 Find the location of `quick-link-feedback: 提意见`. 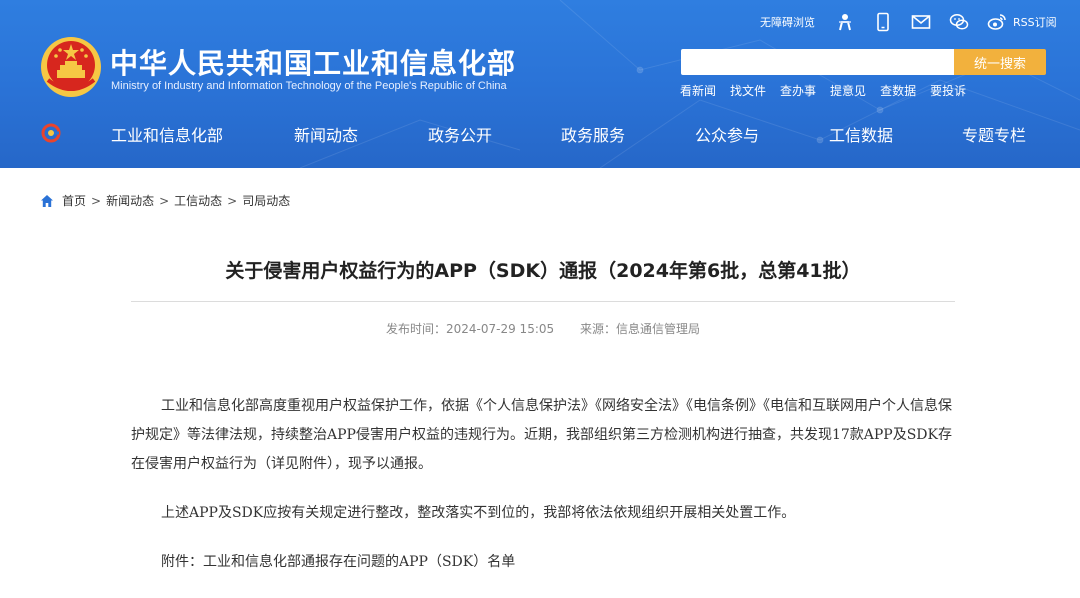

quick-link-feedback: 提意见 is located at coordinates (848, 90).